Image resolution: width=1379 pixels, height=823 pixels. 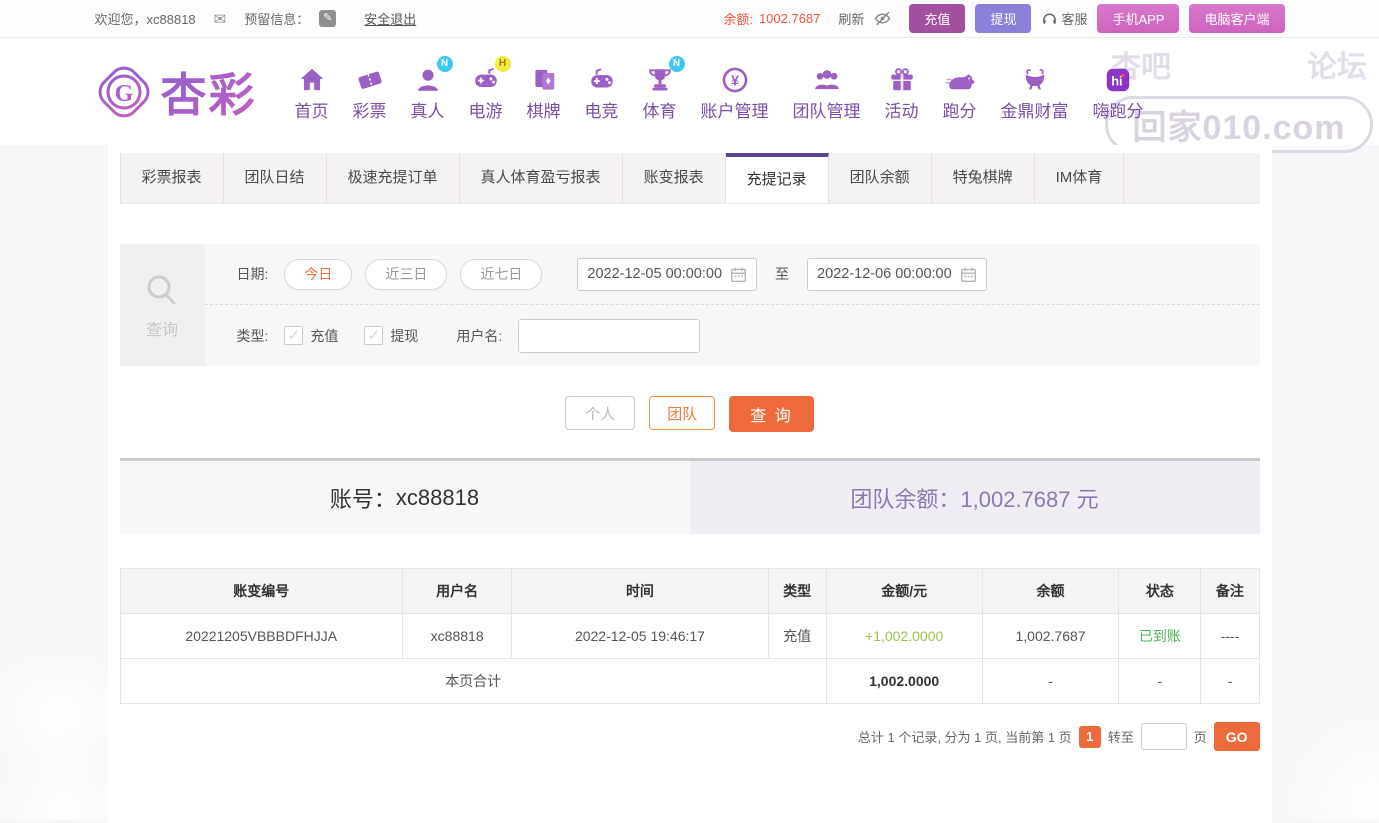 I want to click on nav-item-live: N 真人, so click(x=428, y=89).